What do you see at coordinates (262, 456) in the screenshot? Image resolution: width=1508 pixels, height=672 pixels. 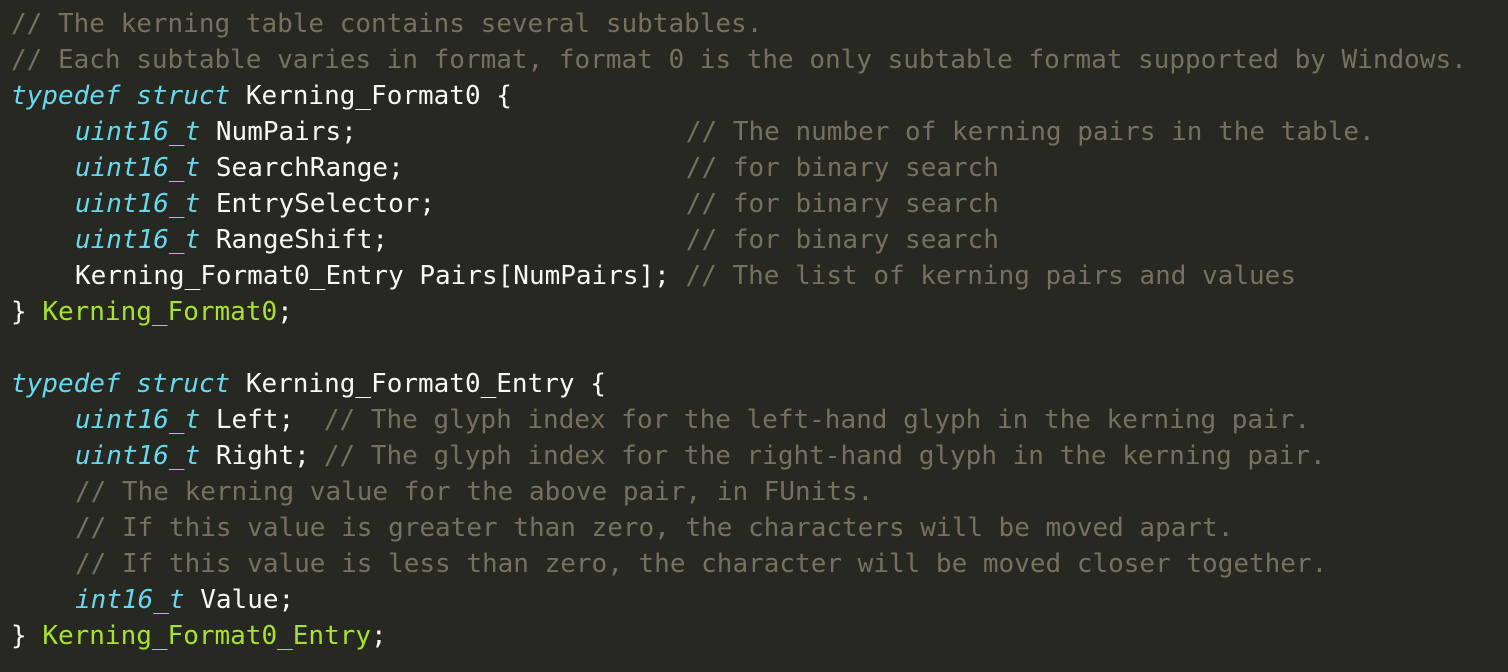 I see `field-name: Right;` at bounding box center [262, 456].